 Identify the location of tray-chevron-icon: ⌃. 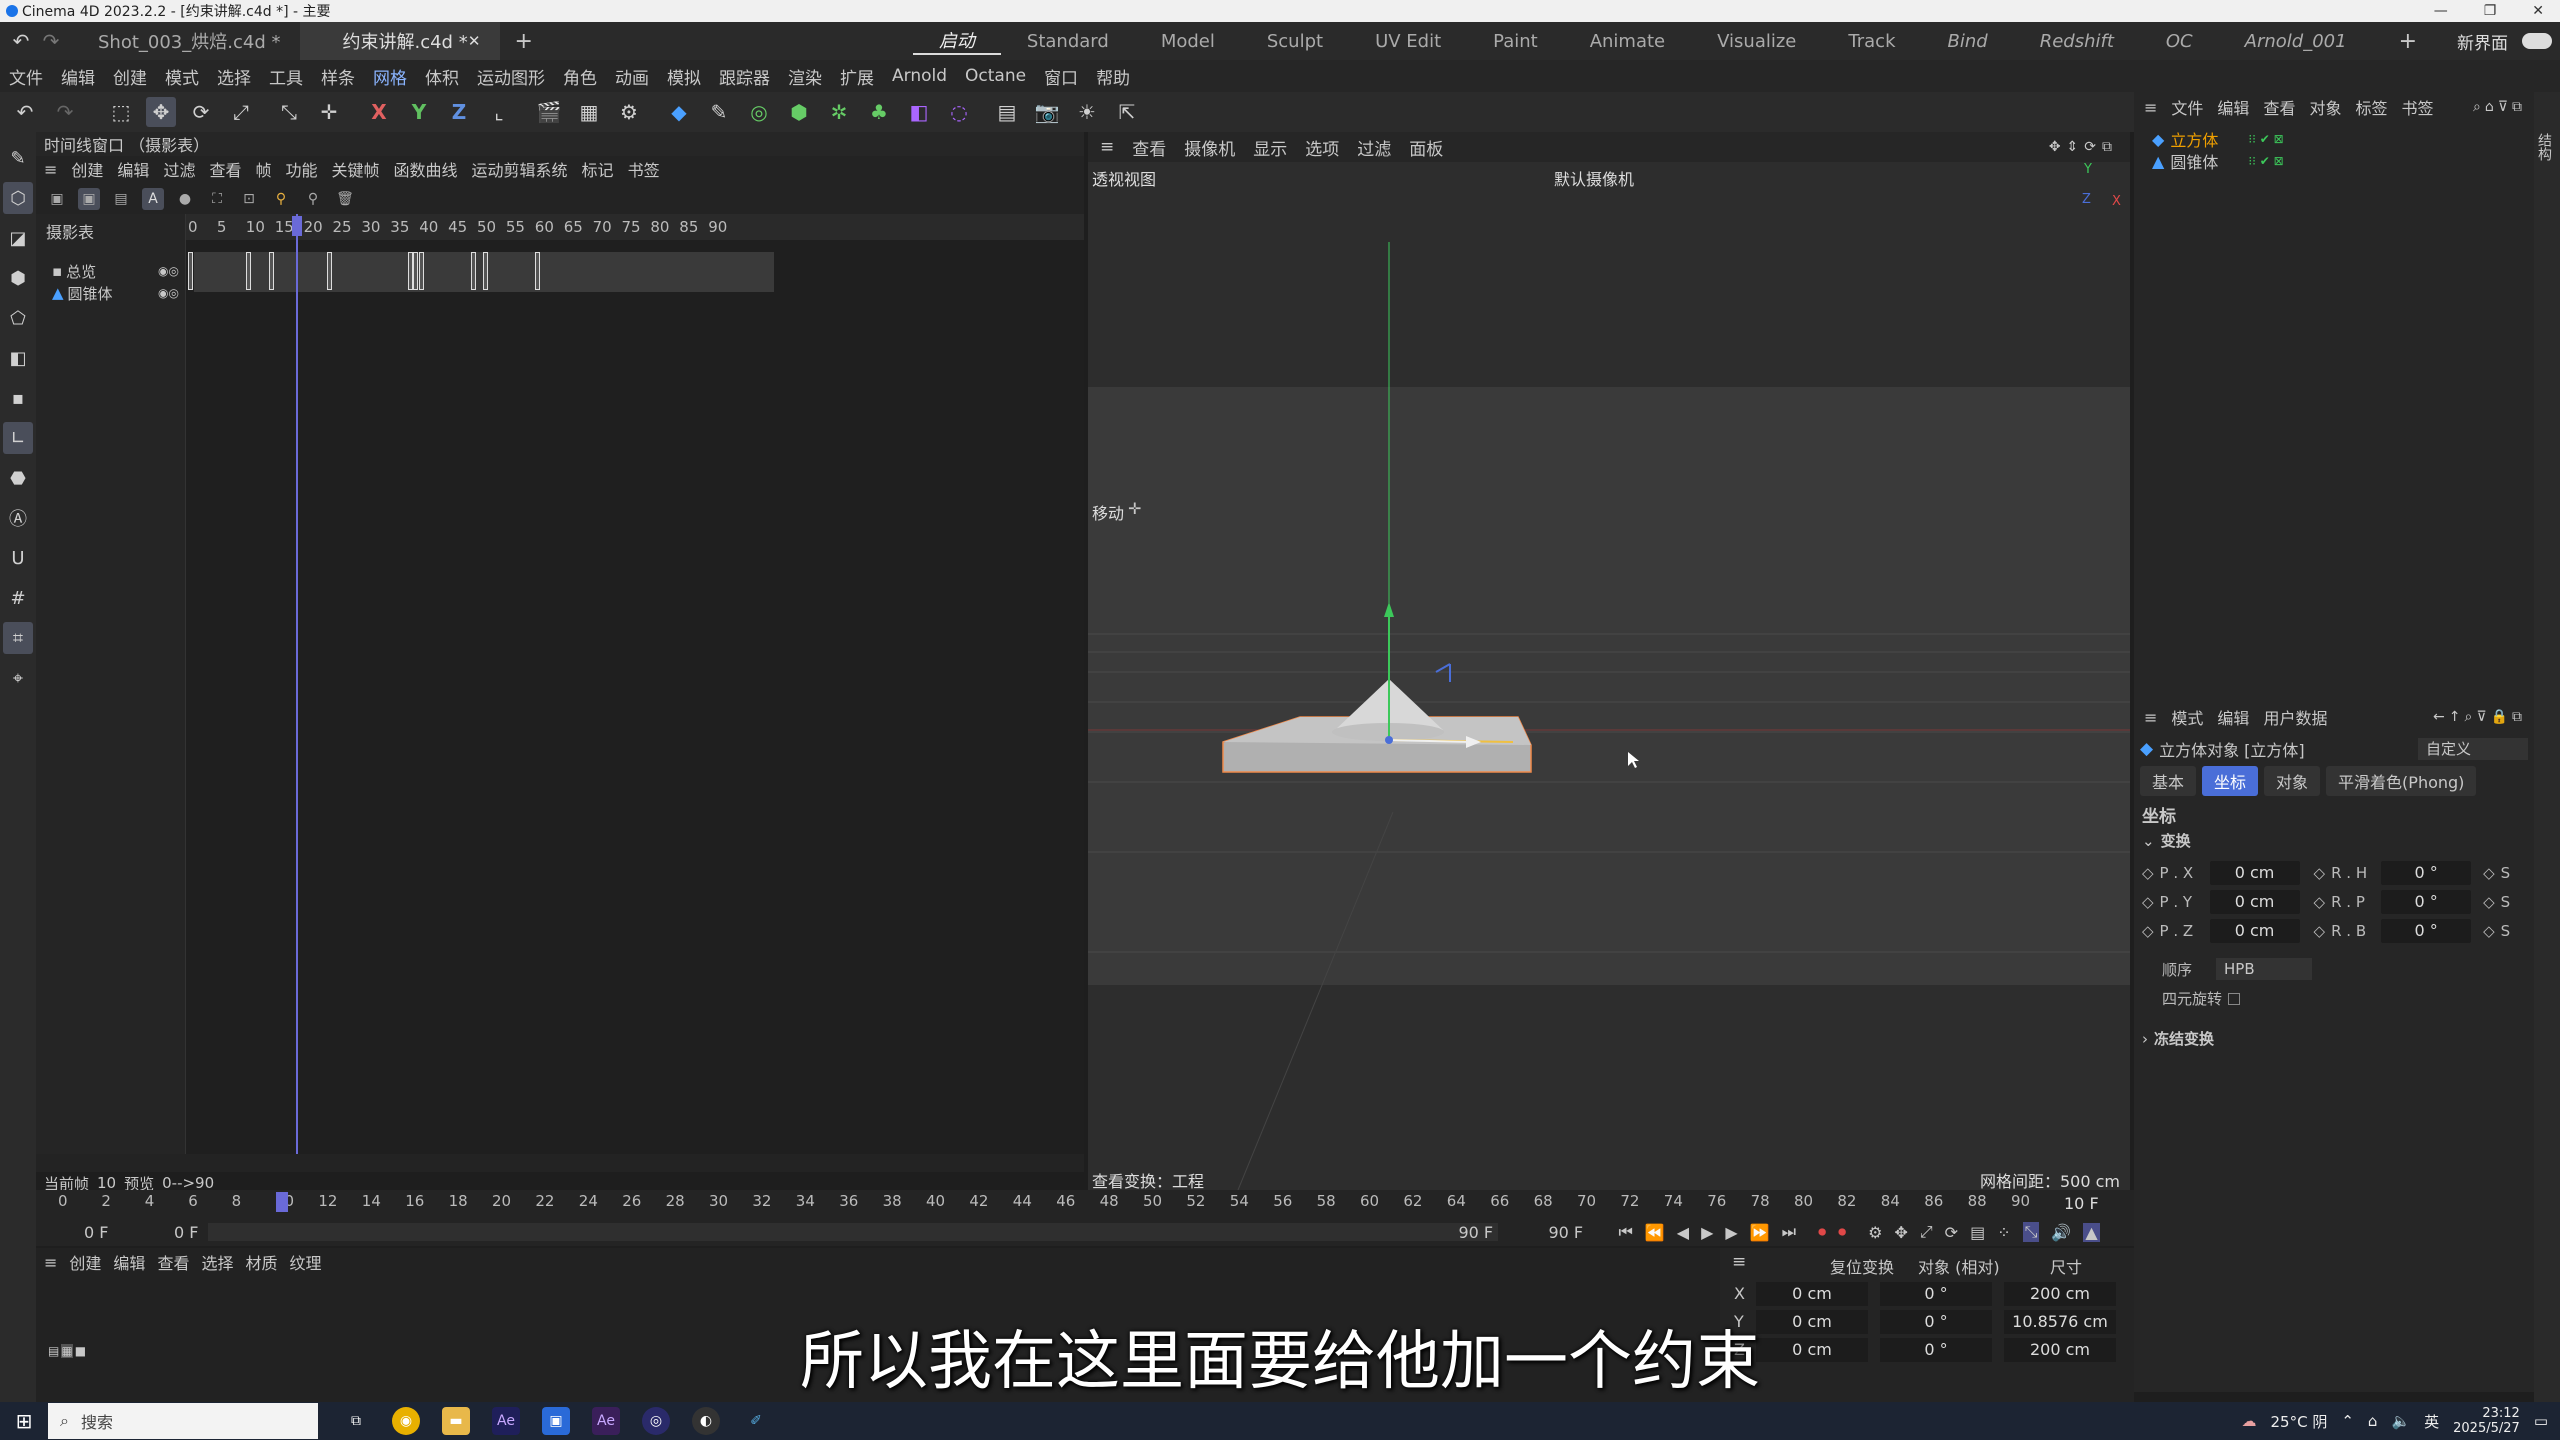
(2347, 1421).